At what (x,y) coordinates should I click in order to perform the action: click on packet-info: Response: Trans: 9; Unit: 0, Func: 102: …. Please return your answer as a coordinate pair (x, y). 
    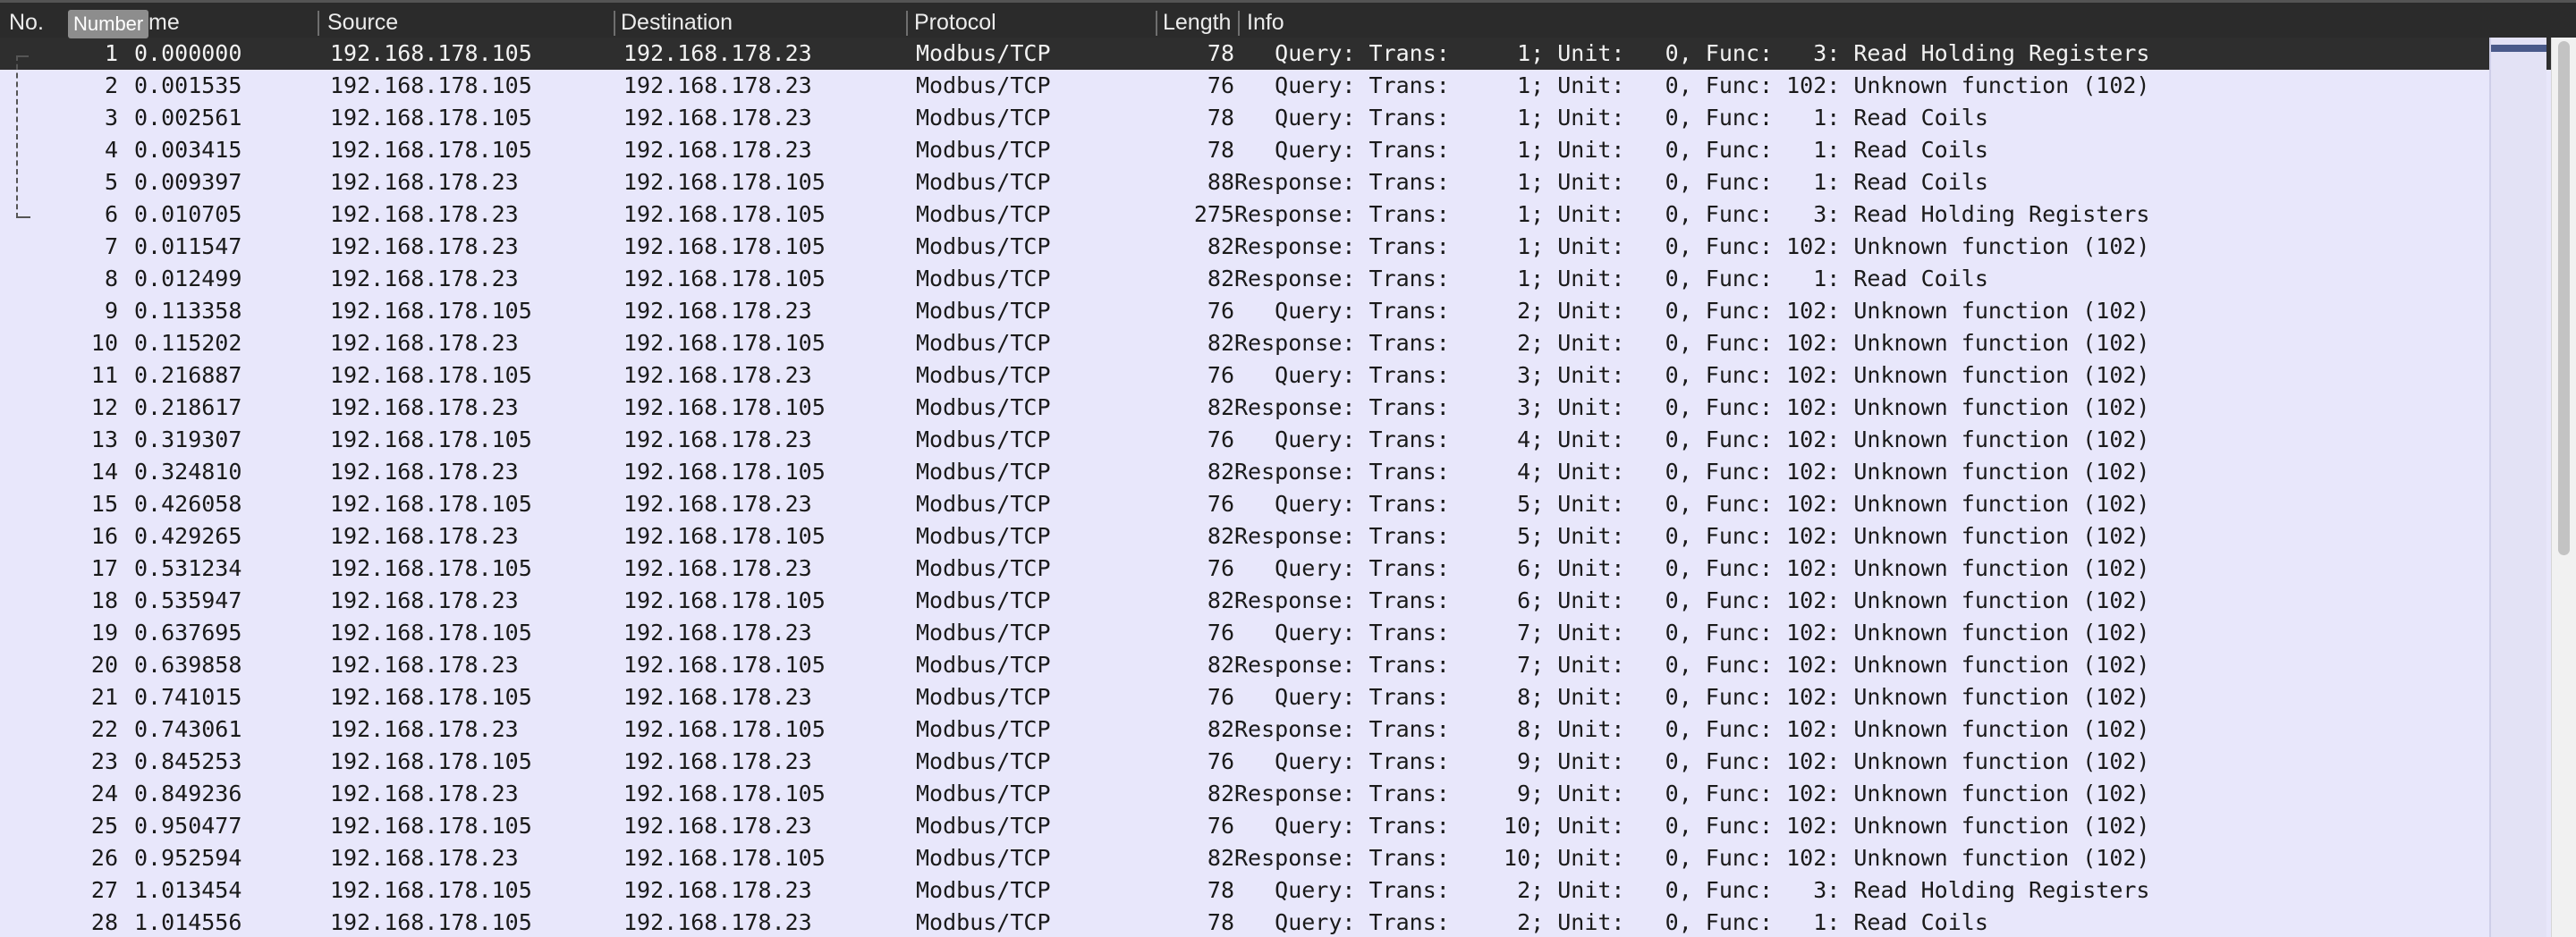
    Looking at the image, I should click on (1692, 793).